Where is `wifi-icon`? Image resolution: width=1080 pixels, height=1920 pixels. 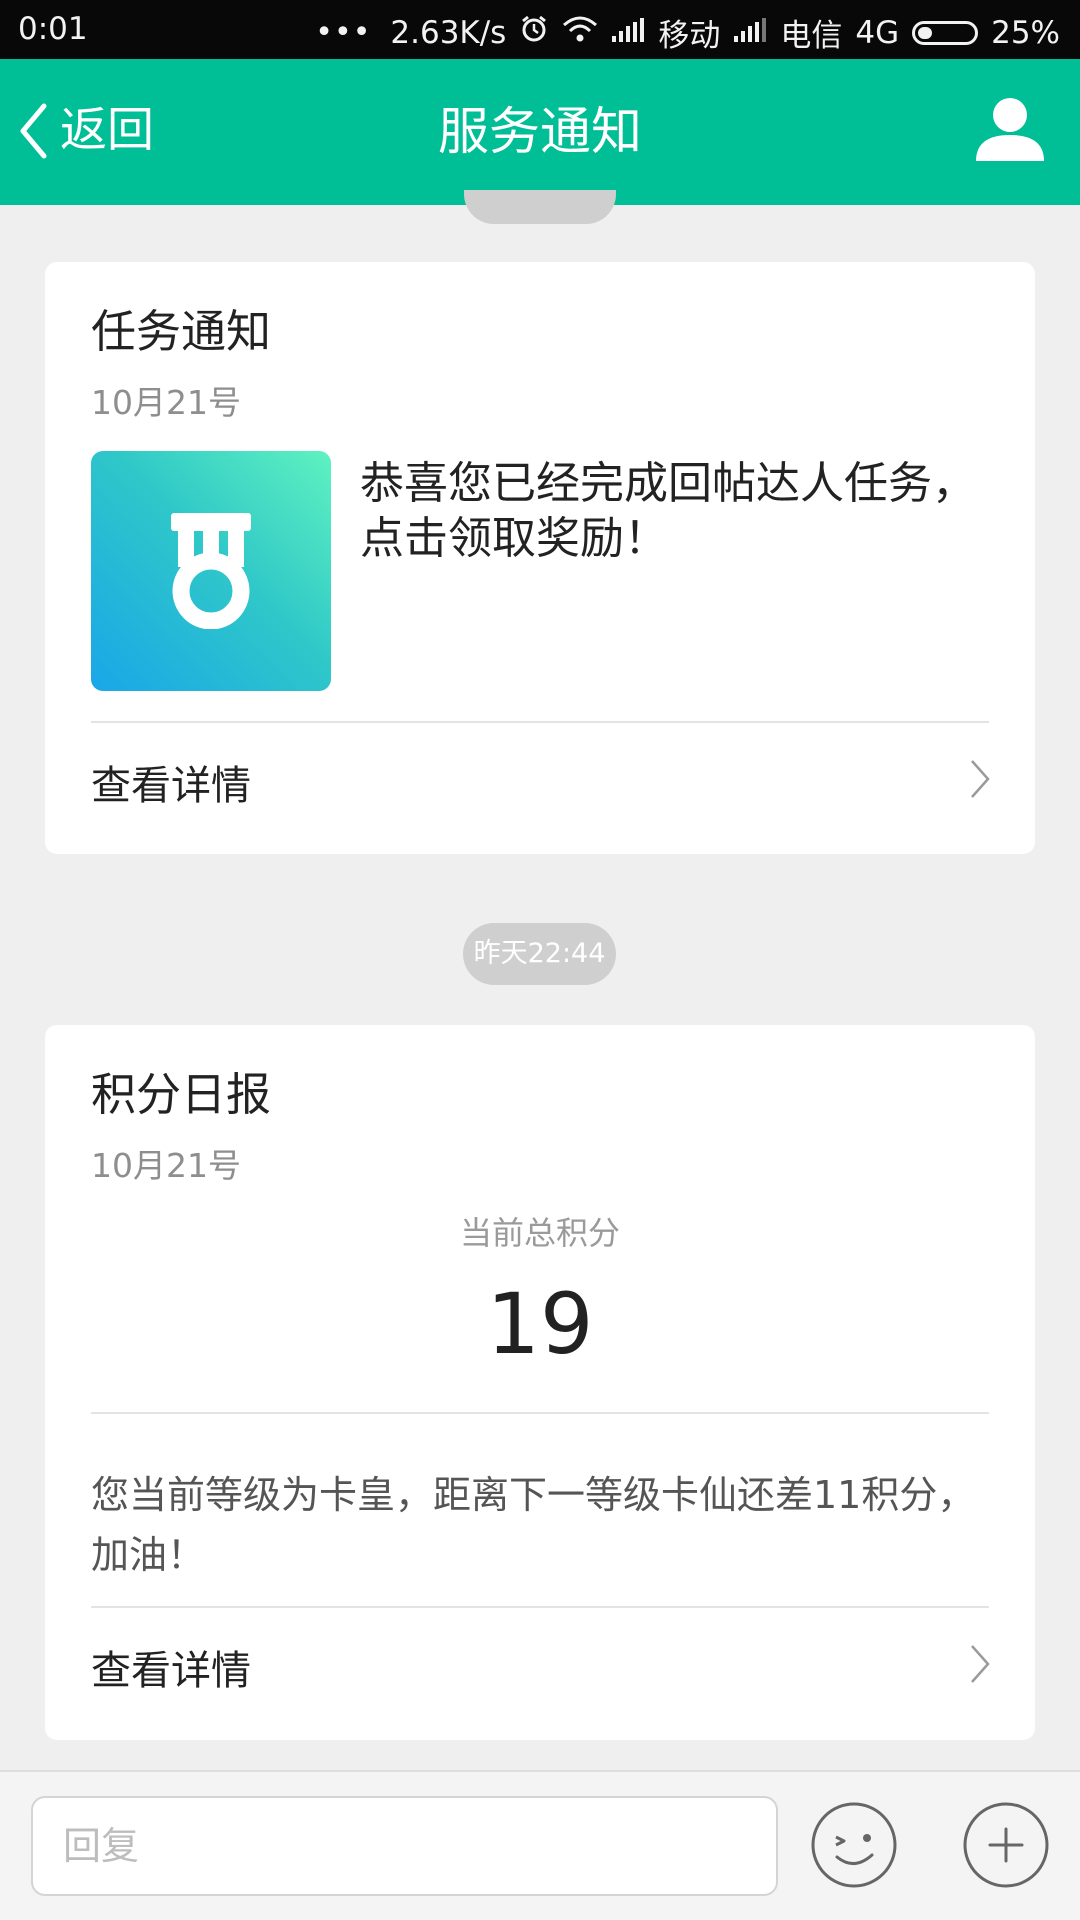 wifi-icon is located at coordinates (580, 33).